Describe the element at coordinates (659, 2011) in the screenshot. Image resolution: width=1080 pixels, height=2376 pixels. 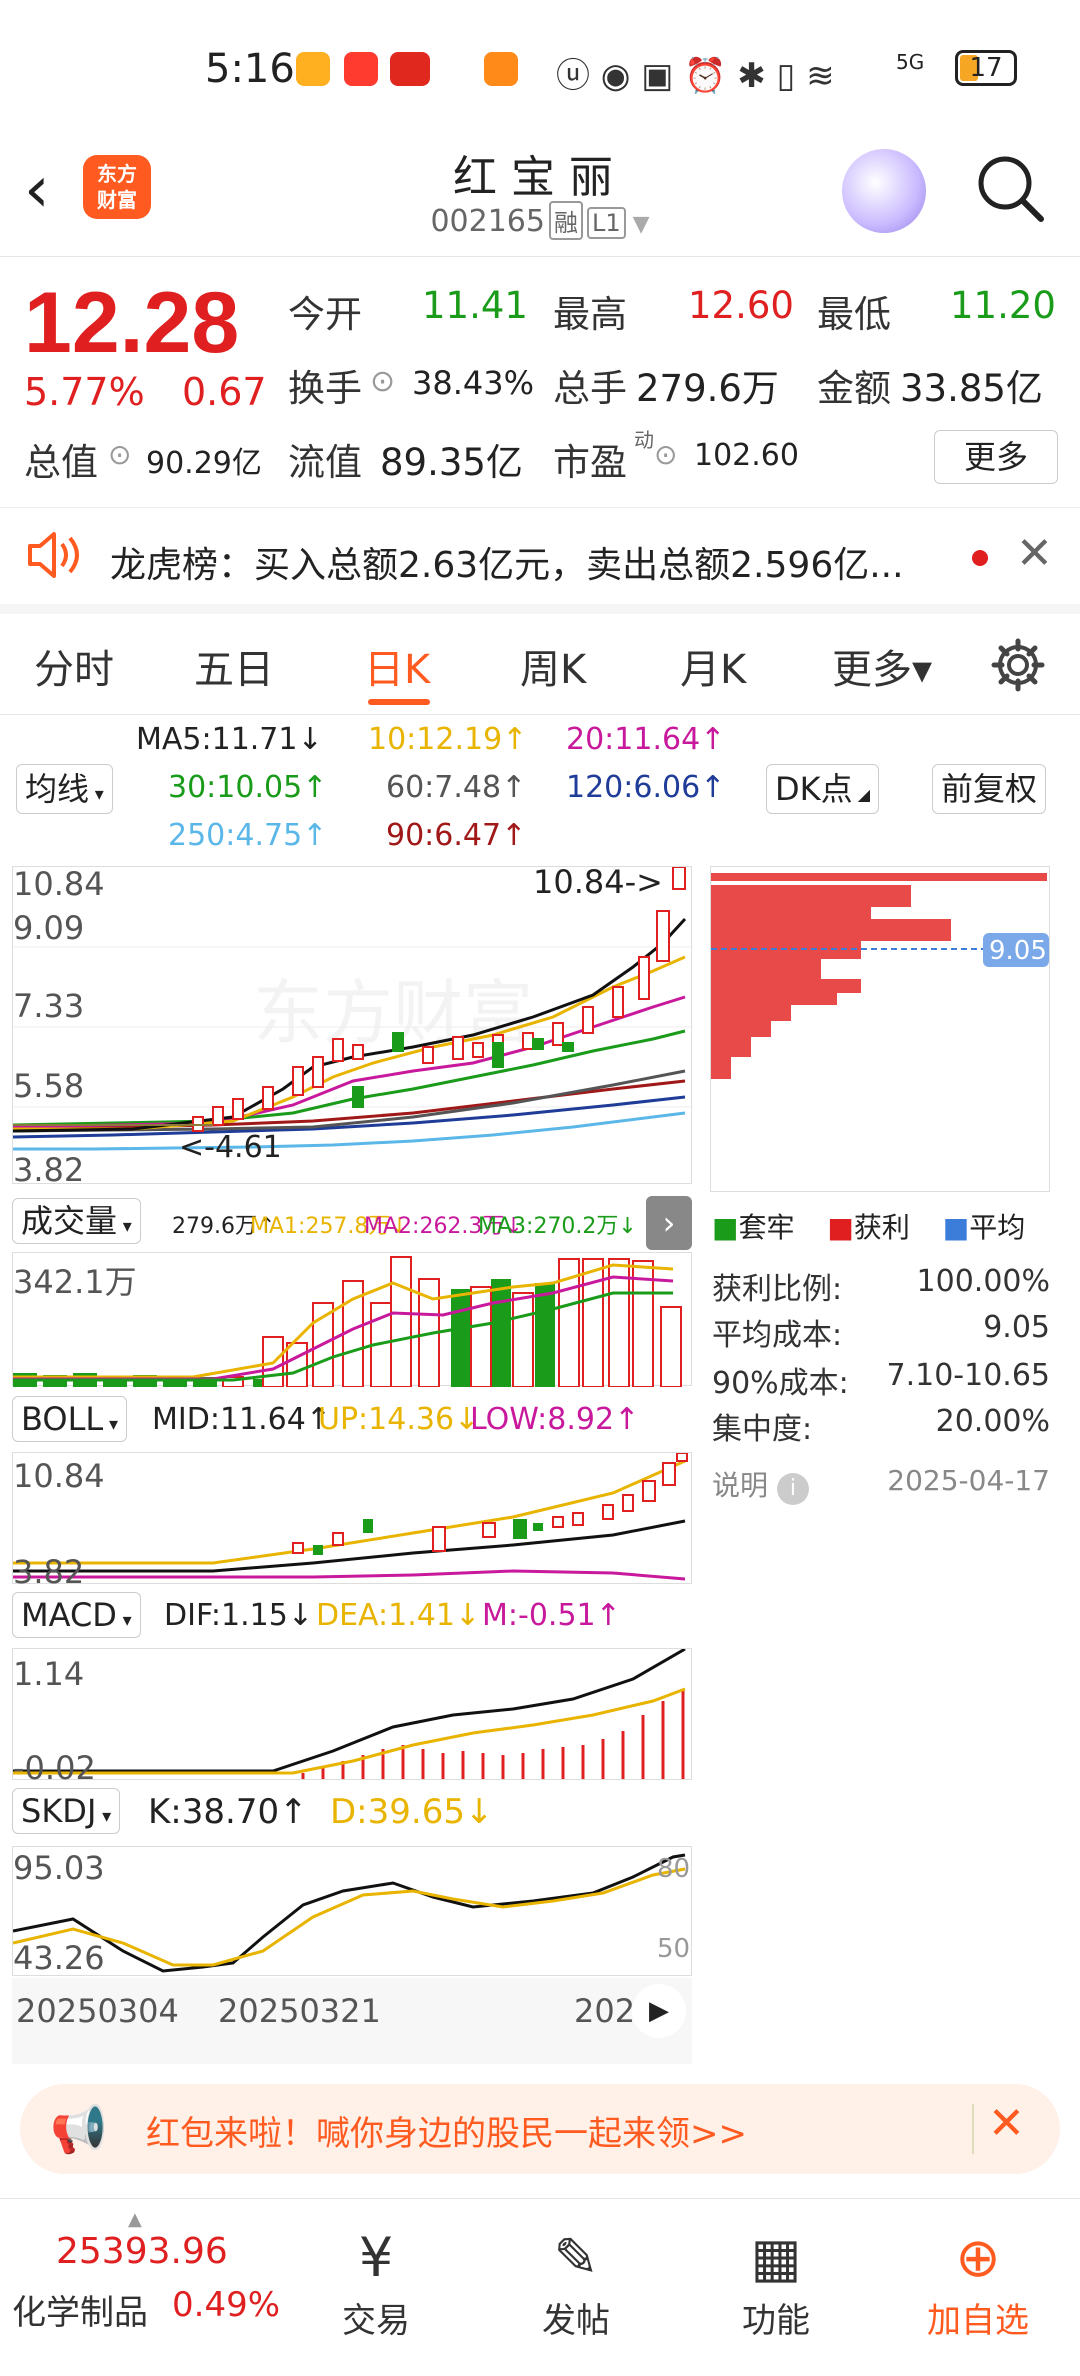
I see `next-arrow-button: ▶` at that location.